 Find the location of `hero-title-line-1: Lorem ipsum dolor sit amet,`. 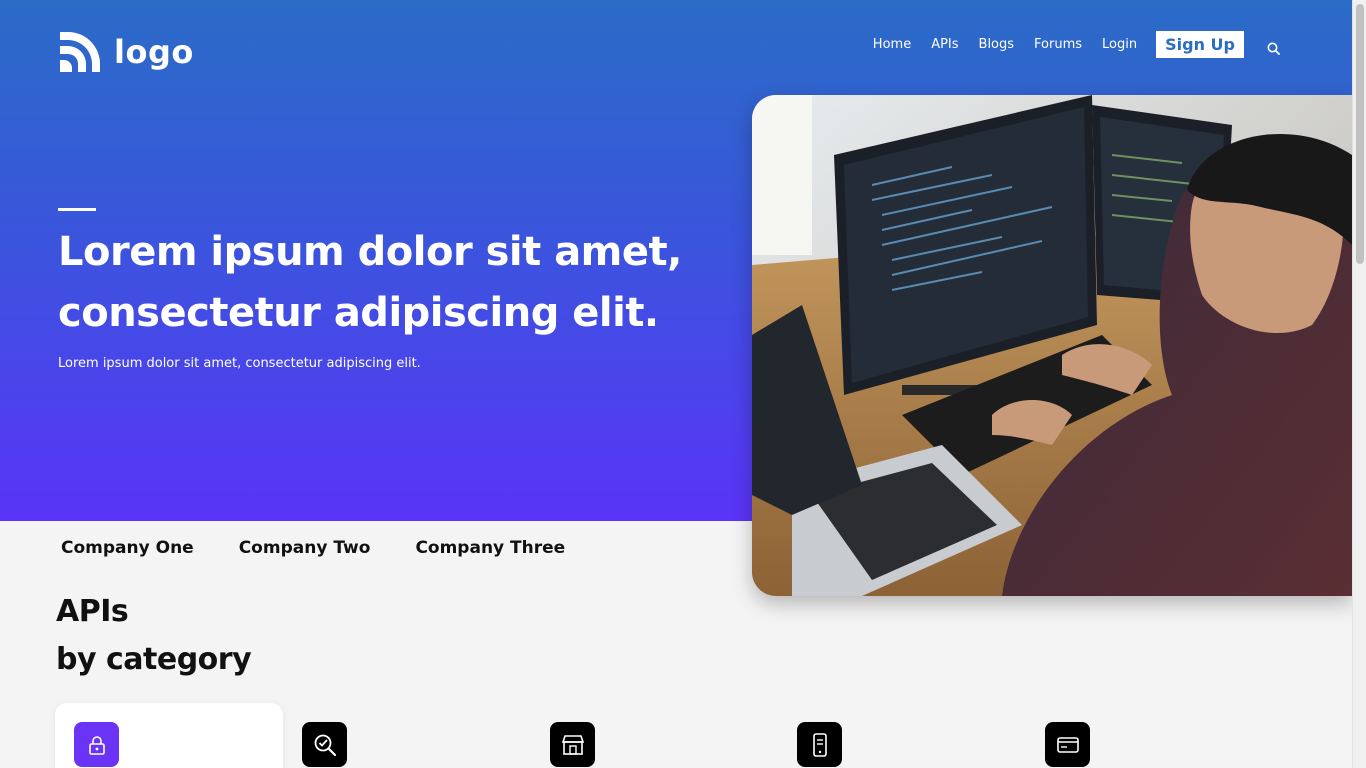

hero-title-line-1: Lorem ipsum dolor sit amet, is located at coordinates (370, 252).